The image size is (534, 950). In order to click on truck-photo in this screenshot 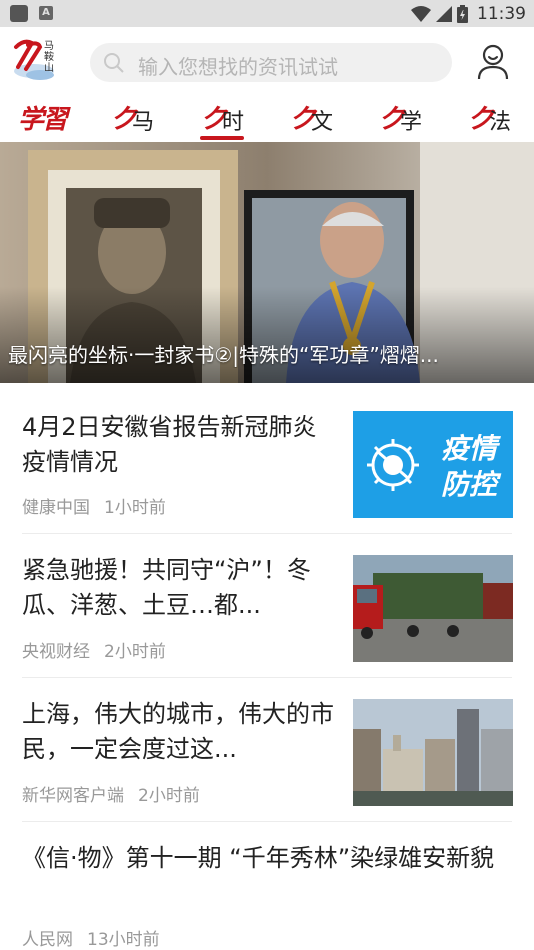, I will do `click(433, 608)`.